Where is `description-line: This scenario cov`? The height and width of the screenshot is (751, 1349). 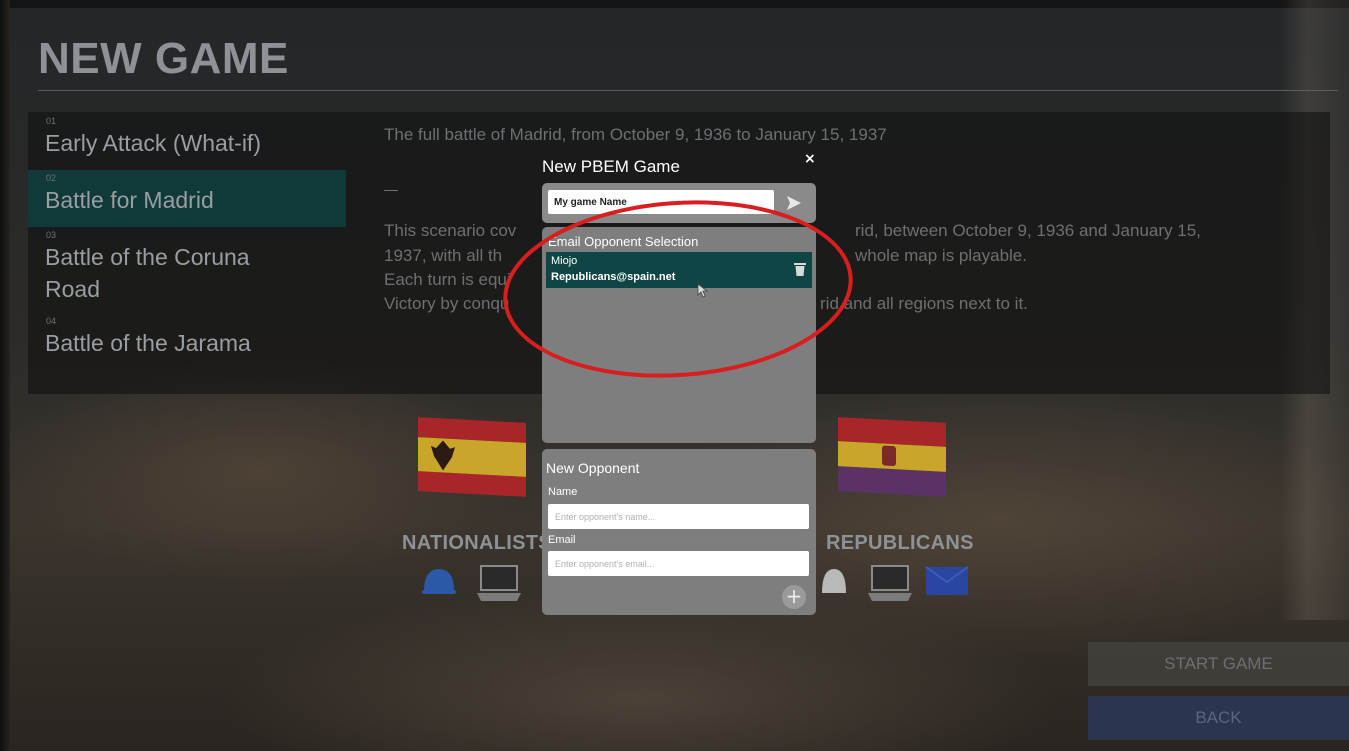
description-line: This scenario cov is located at coordinates (450, 230).